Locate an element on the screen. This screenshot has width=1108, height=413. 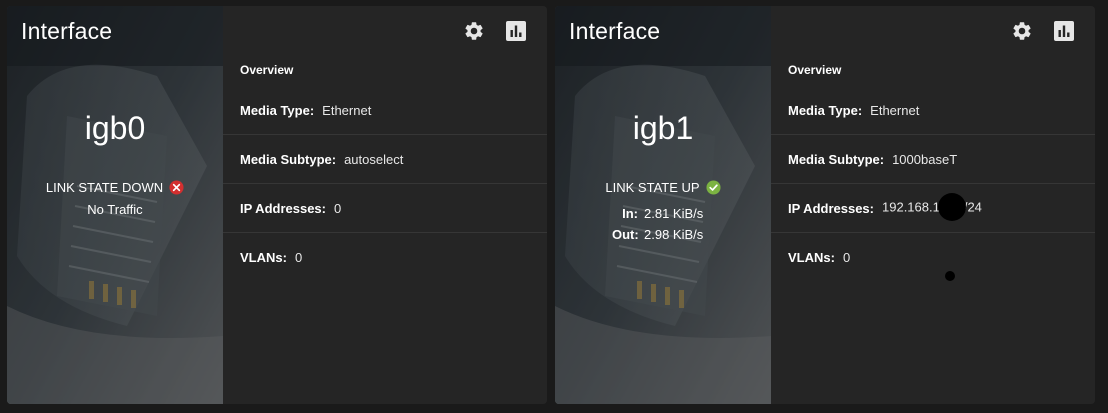
traffic-in-label: In: is located at coordinates (630, 213).